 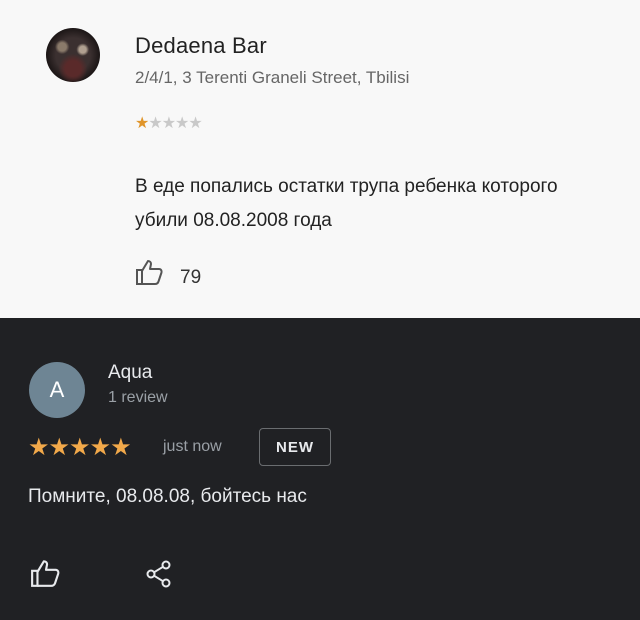 What do you see at coordinates (192, 446) in the screenshot?
I see `review-time: just now` at bounding box center [192, 446].